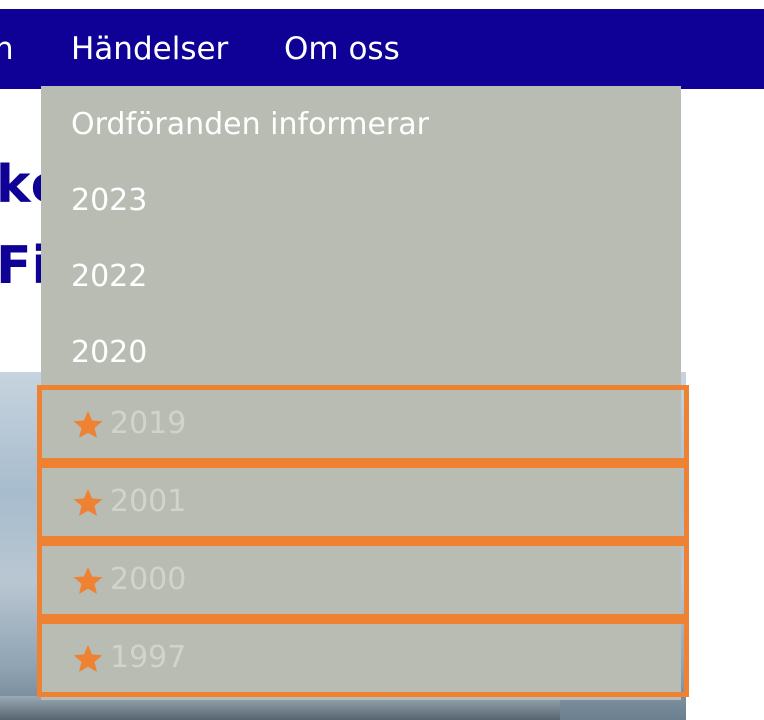 Image resolution: width=764 pixels, height=720 pixels. What do you see at coordinates (148, 501) in the screenshot?
I see `menu-item-label: 2001` at bounding box center [148, 501].